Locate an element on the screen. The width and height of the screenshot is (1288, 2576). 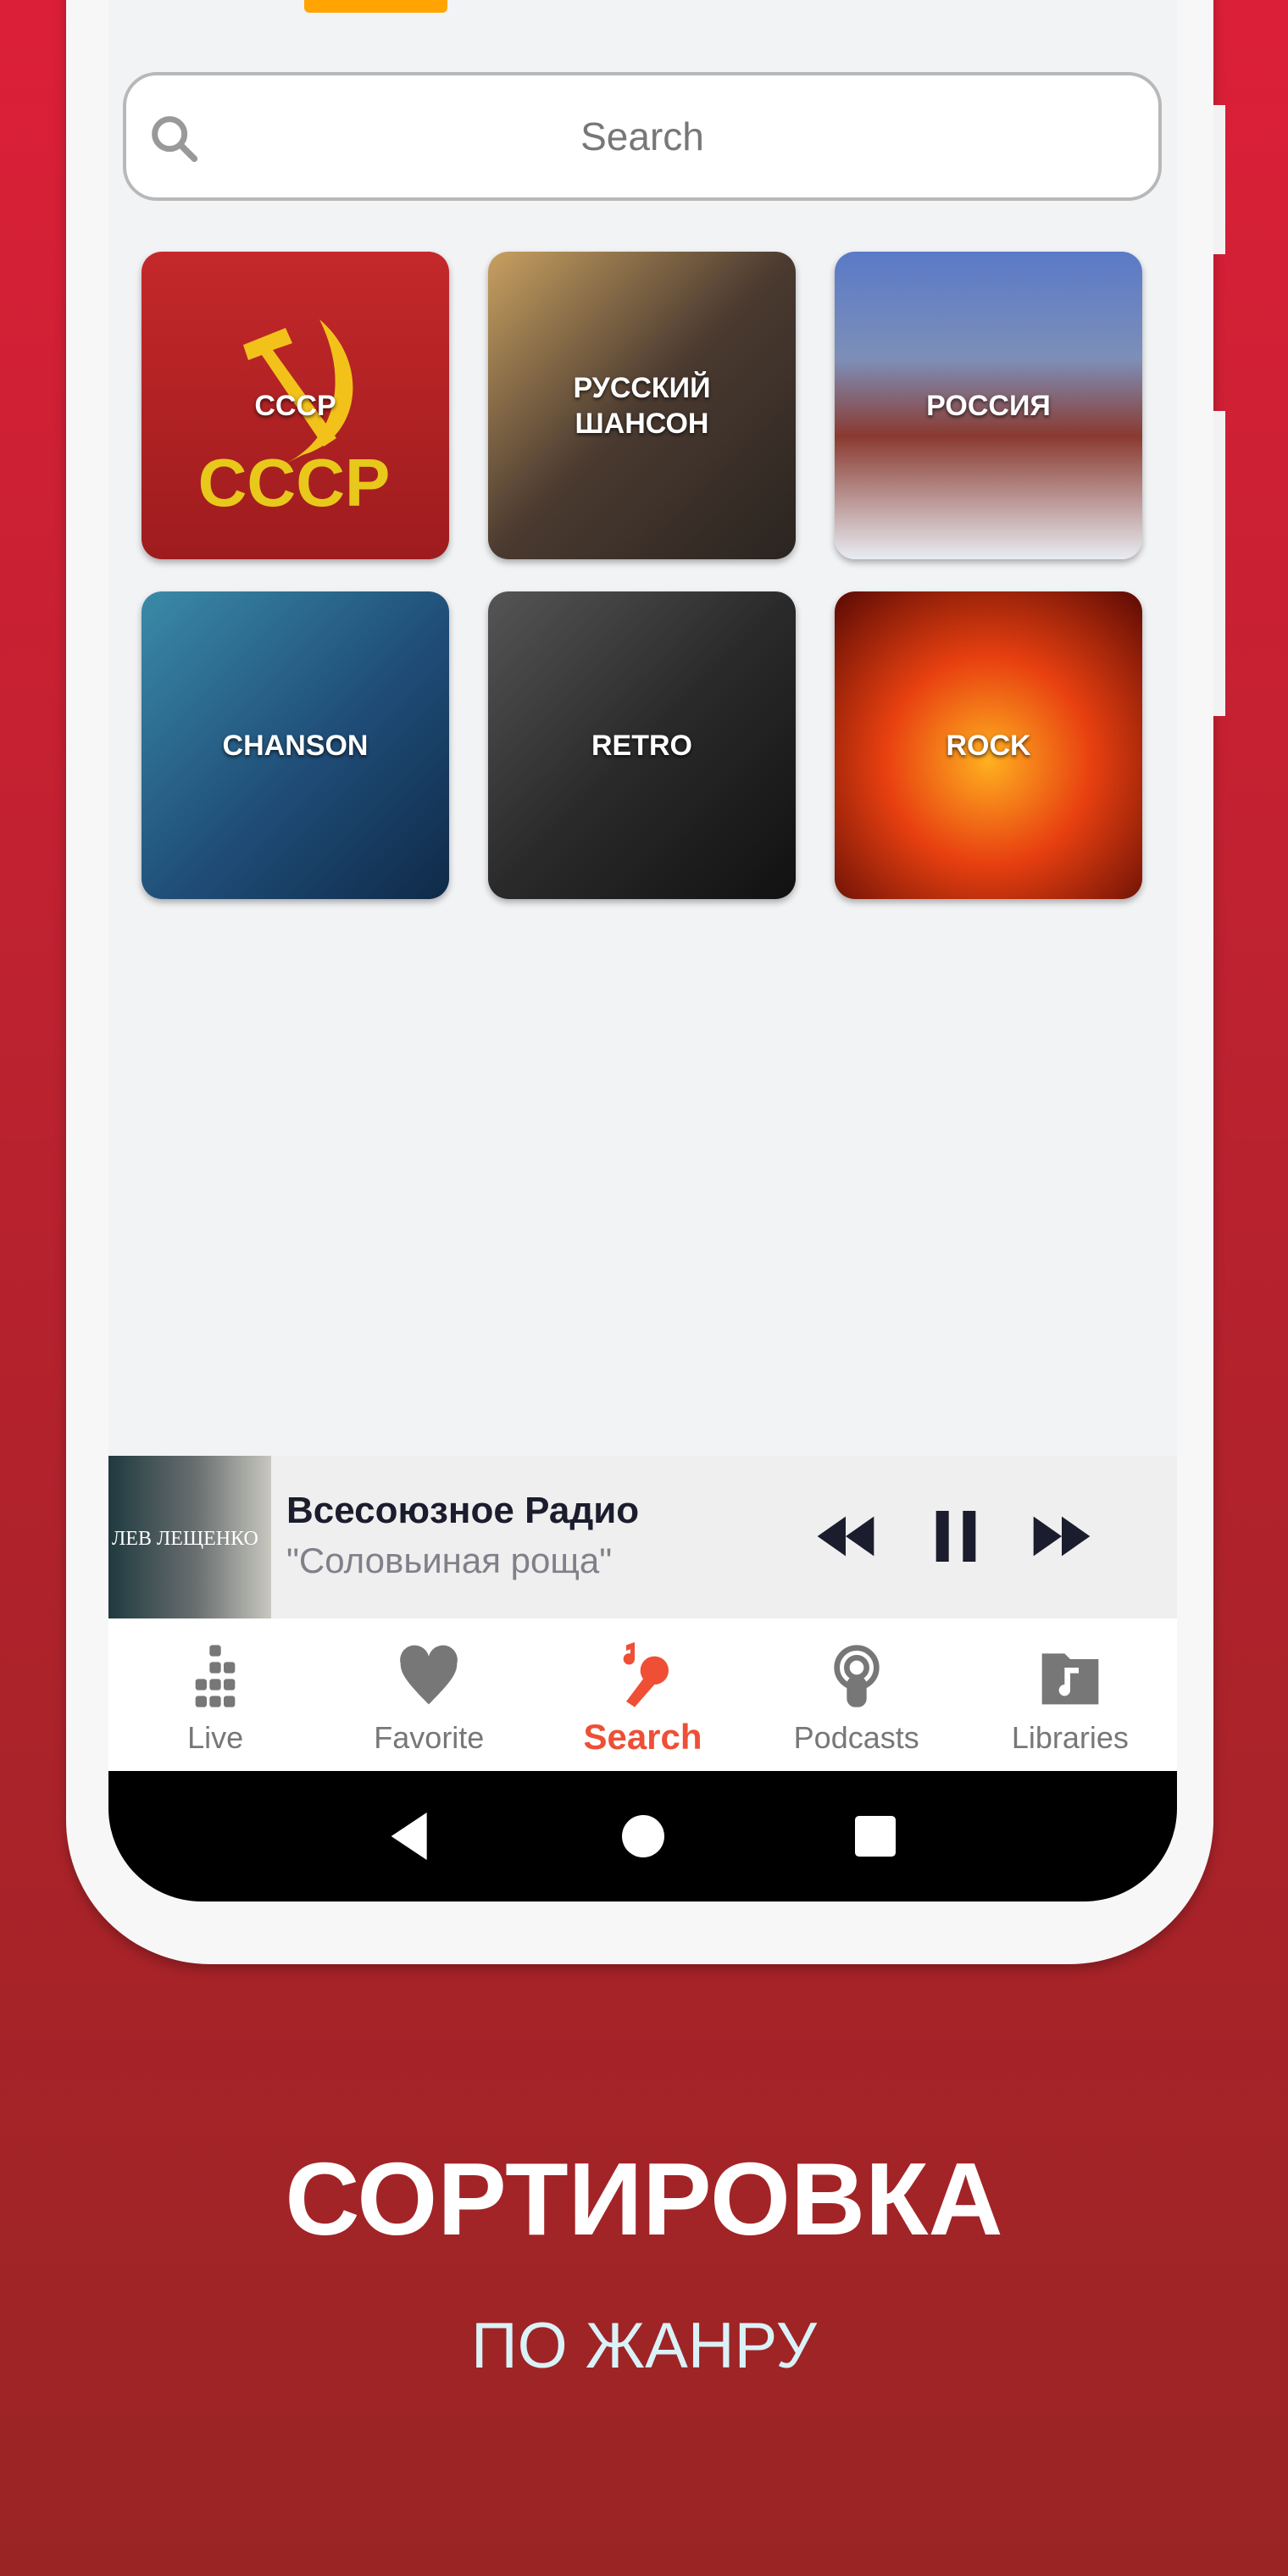
genre-label: RETRO is located at coordinates (641, 745).